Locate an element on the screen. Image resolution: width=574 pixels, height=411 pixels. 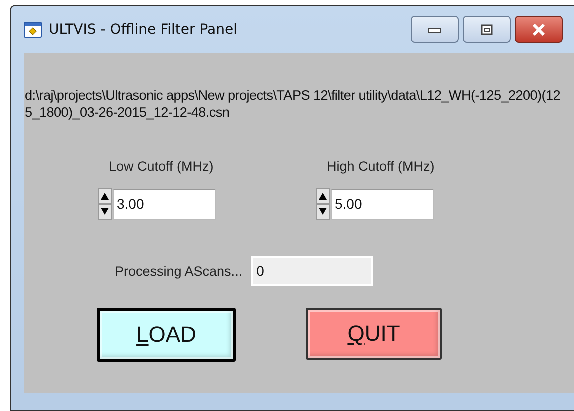
progress-field: 0 is located at coordinates (311, 271).